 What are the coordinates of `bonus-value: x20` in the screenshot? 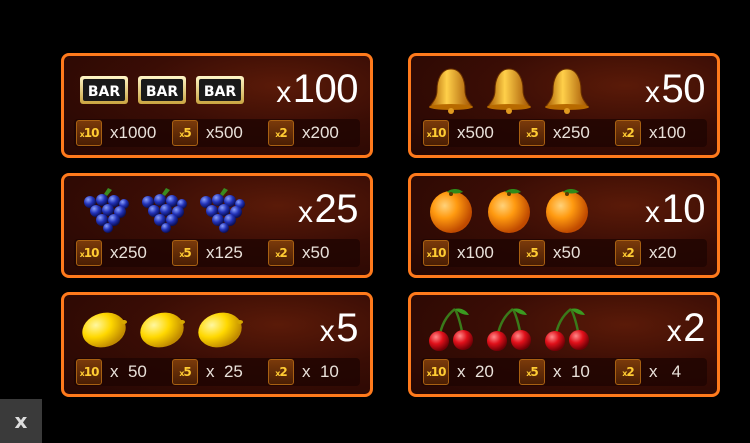 It's located at (663, 252).